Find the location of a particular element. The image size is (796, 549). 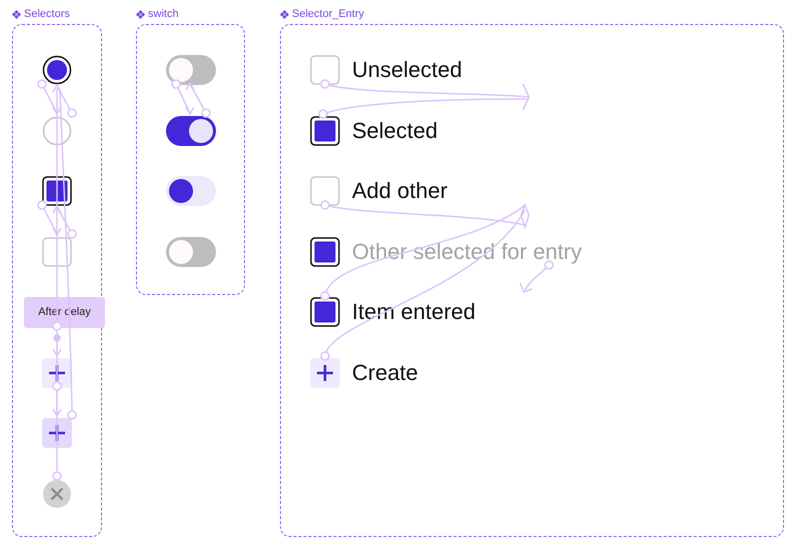

frame-title: Selectors is located at coordinates (47, 14).